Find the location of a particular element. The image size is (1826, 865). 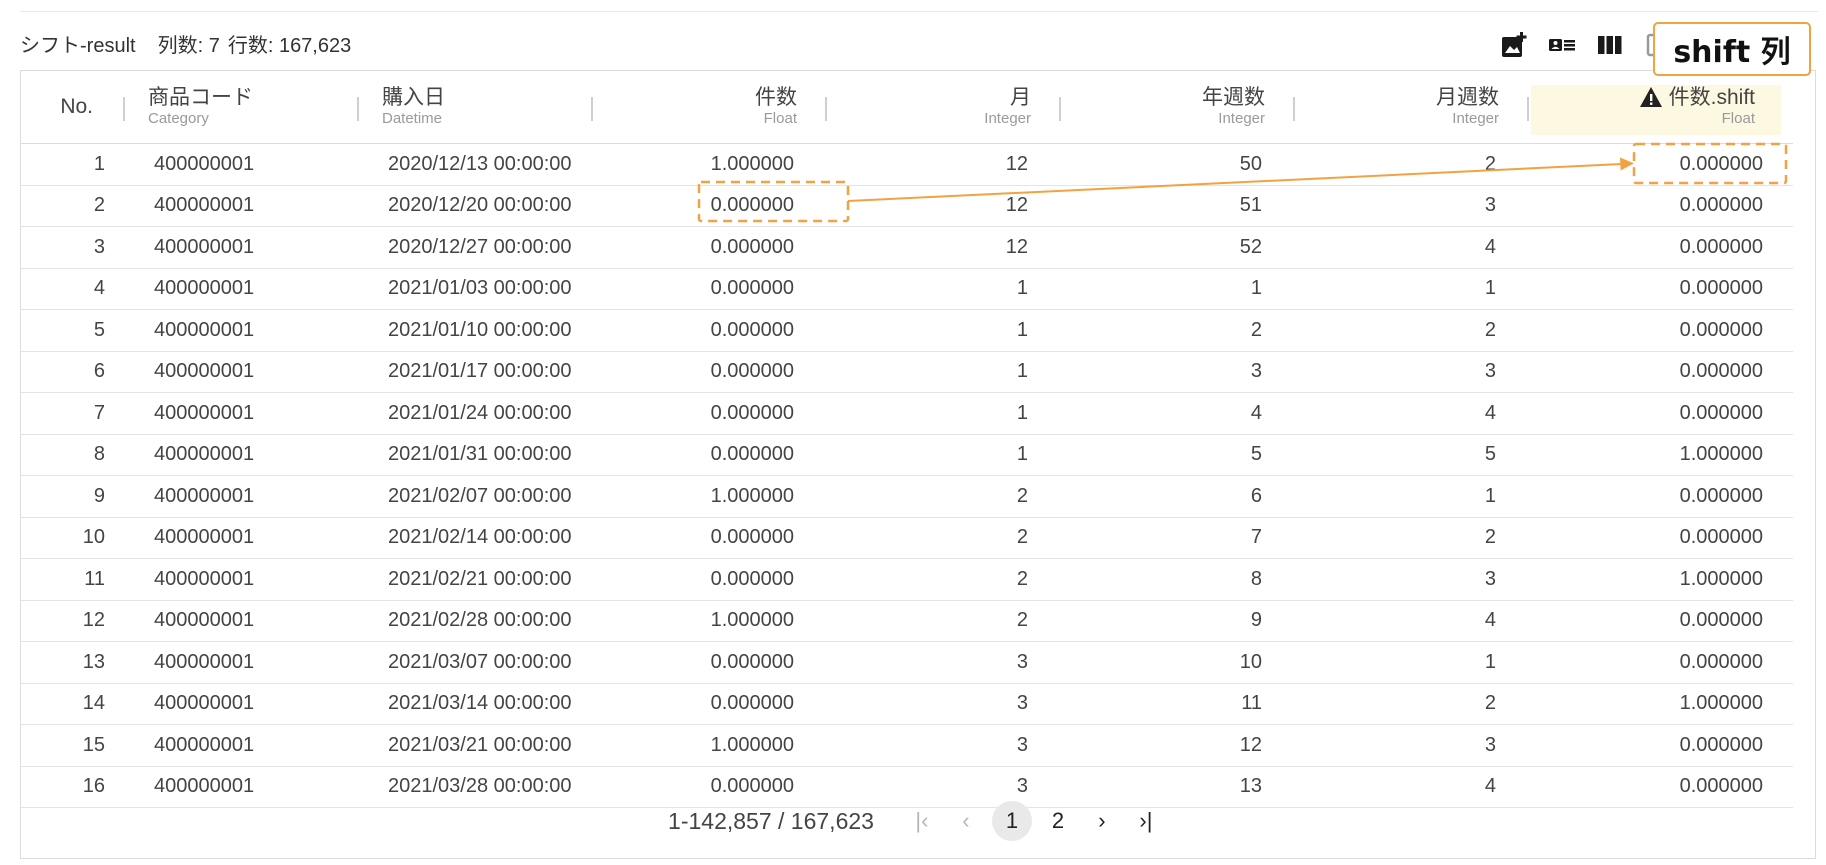

pagination-range: 1-142,857 / 167,623 is located at coordinates (771, 820).